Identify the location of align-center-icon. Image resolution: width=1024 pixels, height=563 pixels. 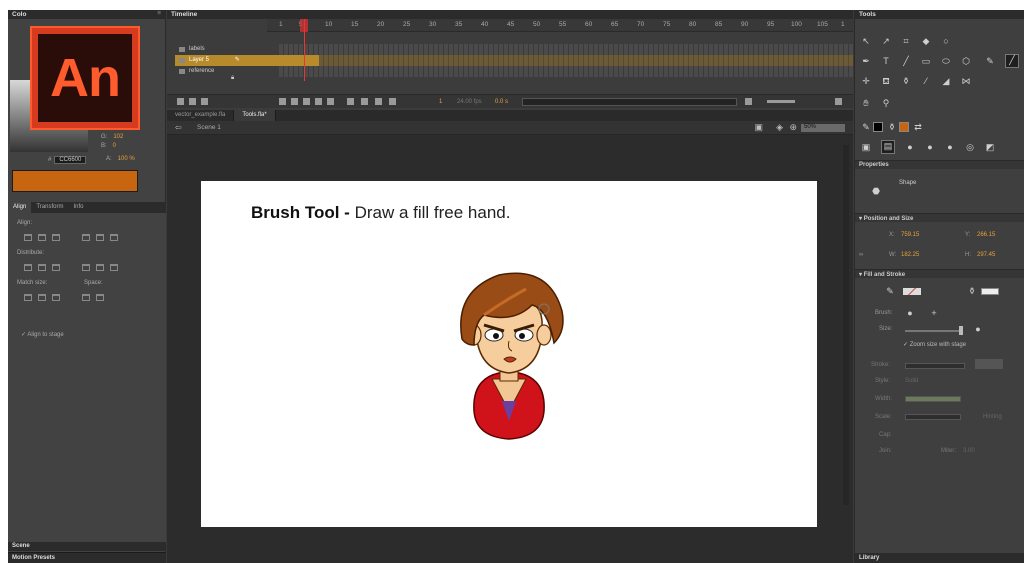
(42, 237).